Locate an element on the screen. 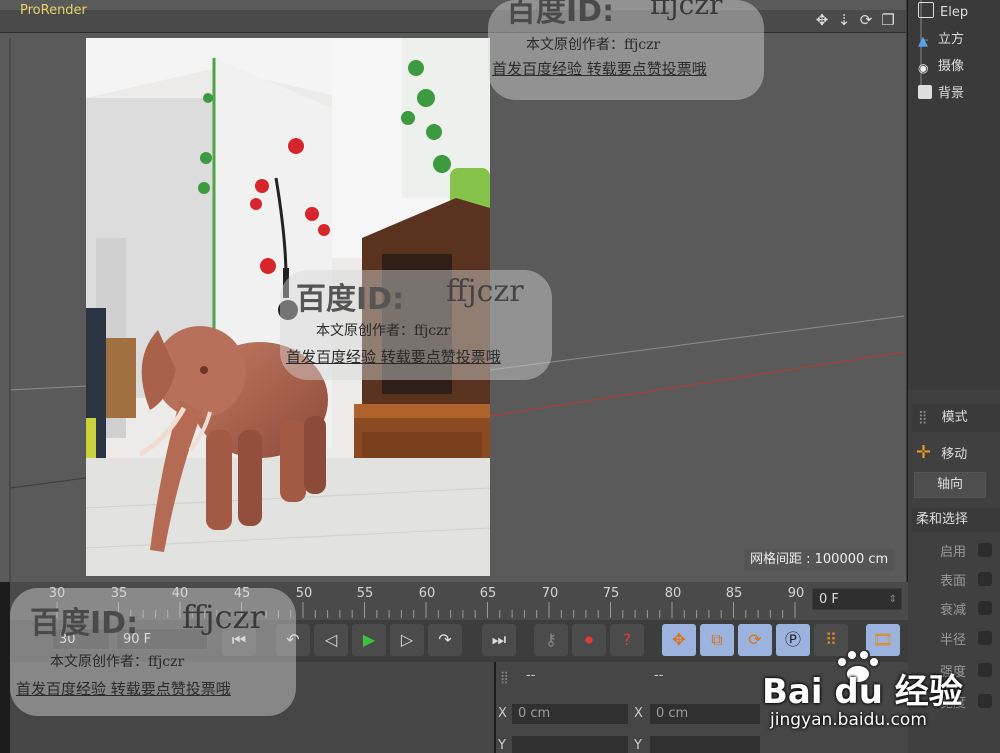  tick-label: 55 is located at coordinates (365, 593).